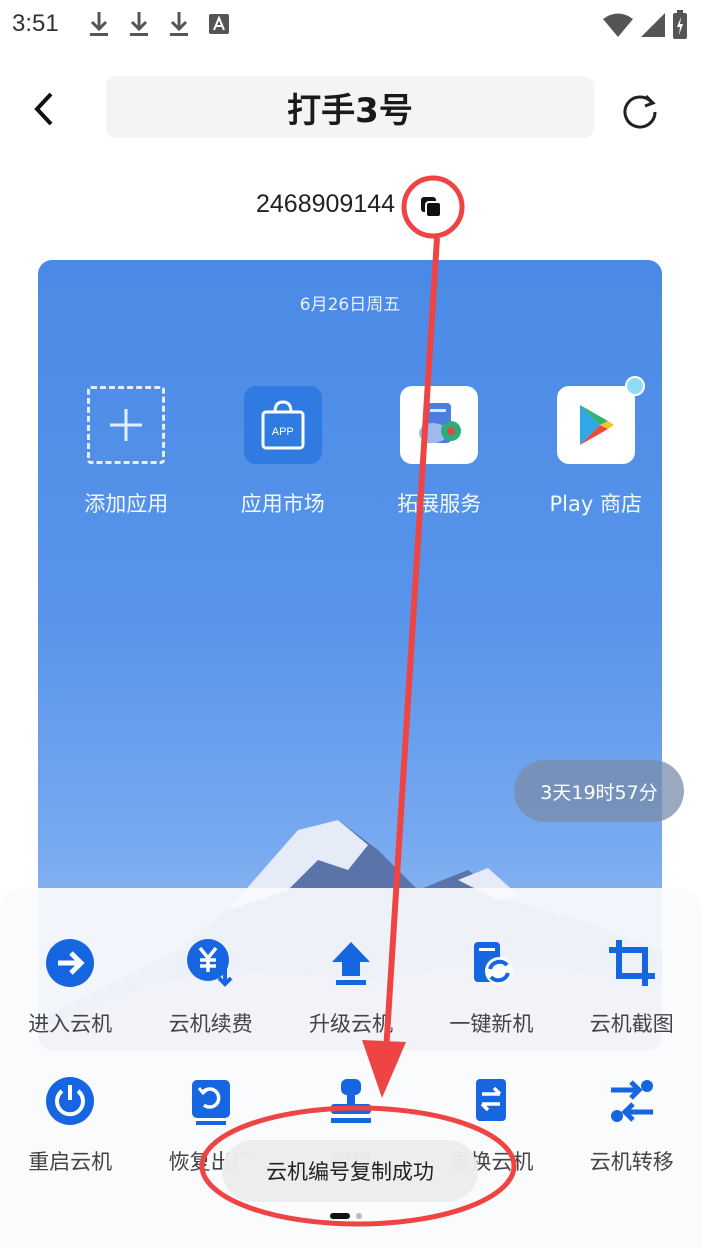 The image size is (702, 1248). Describe the element at coordinates (350, 305) in the screenshot. I see `phone-date: 6月26日周五` at that location.